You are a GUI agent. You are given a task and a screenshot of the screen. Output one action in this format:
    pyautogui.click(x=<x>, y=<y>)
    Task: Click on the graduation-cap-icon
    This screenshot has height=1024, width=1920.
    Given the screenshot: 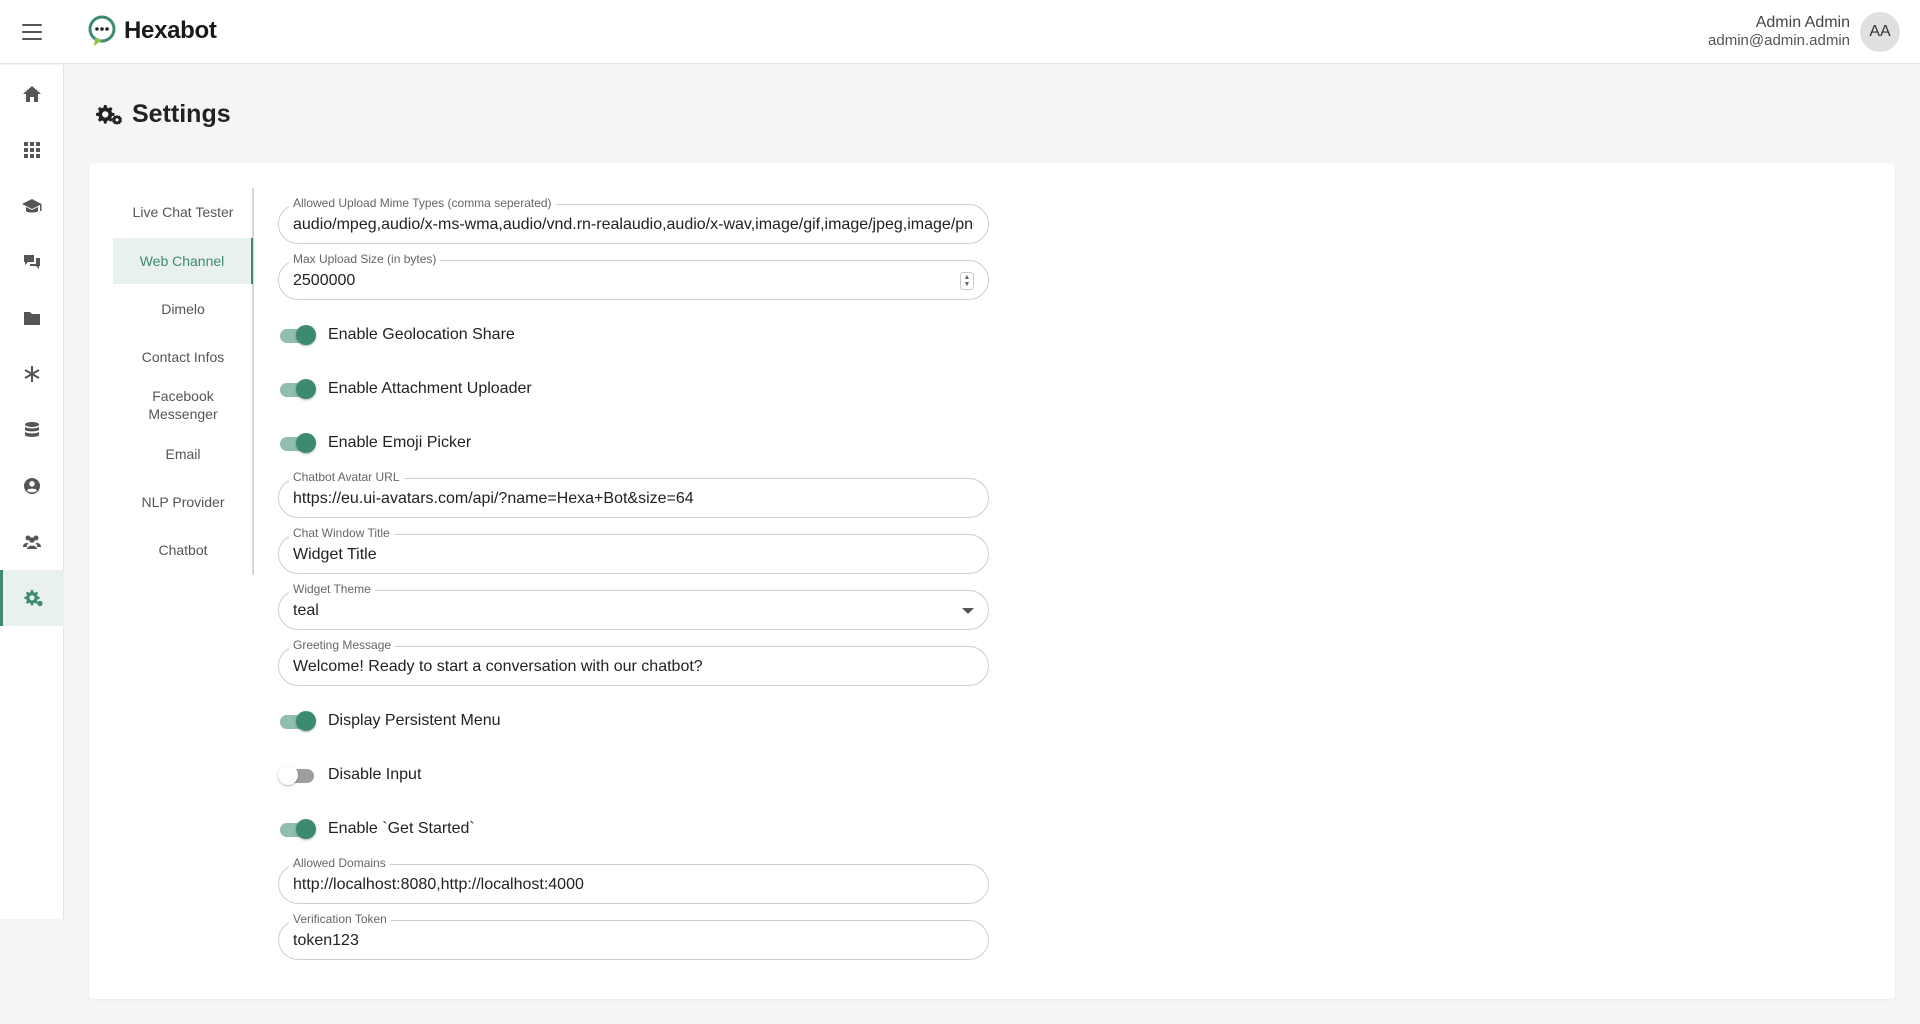 What is the action you would take?
    pyautogui.click(x=32, y=206)
    